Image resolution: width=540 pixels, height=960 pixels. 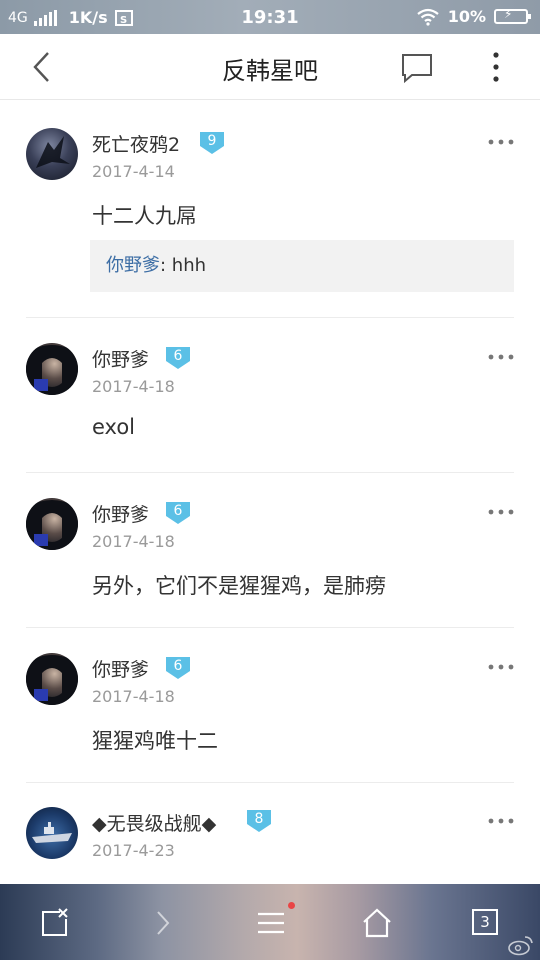 I want to click on username: ◆无畏级战舰◆, so click(x=154, y=822).